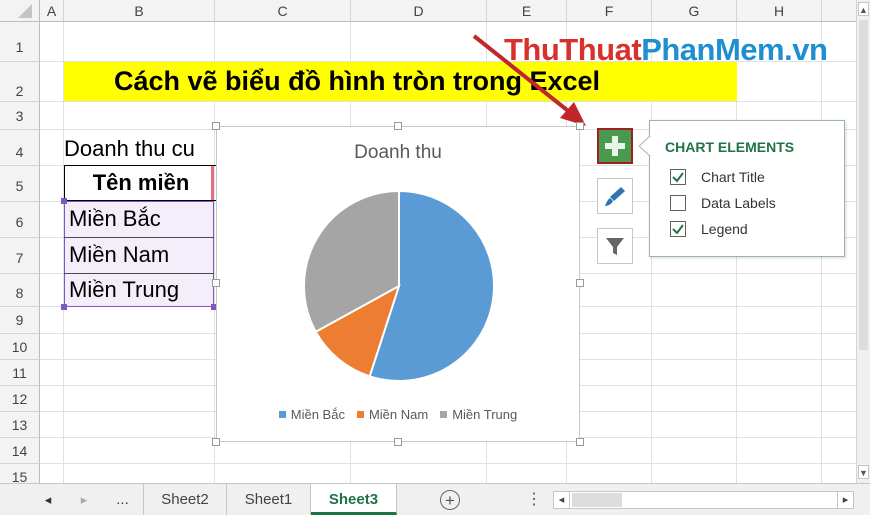 Image resolution: width=870 pixels, height=515 pixels. What do you see at coordinates (863, 472) in the screenshot?
I see `scroll-down-arrow-icon: ▼` at bounding box center [863, 472].